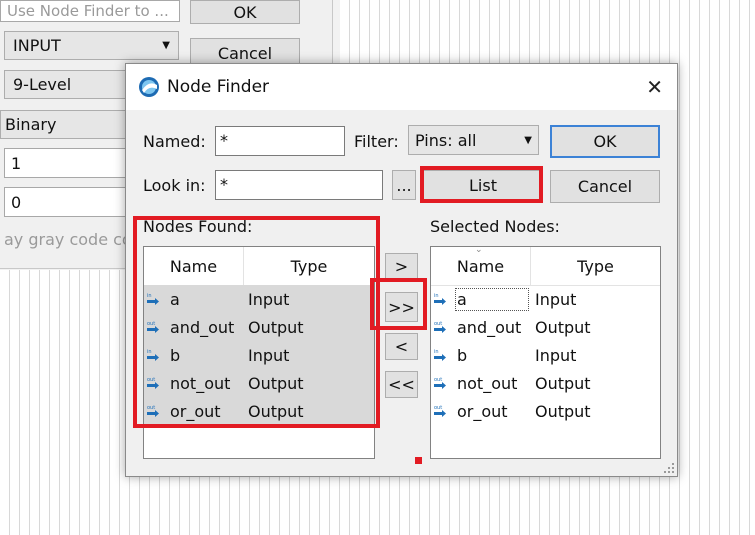 The image size is (755, 535). Describe the element at coordinates (198, 226) in the screenshot. I see `nodes-found-label: Nodes Found:` at that location.